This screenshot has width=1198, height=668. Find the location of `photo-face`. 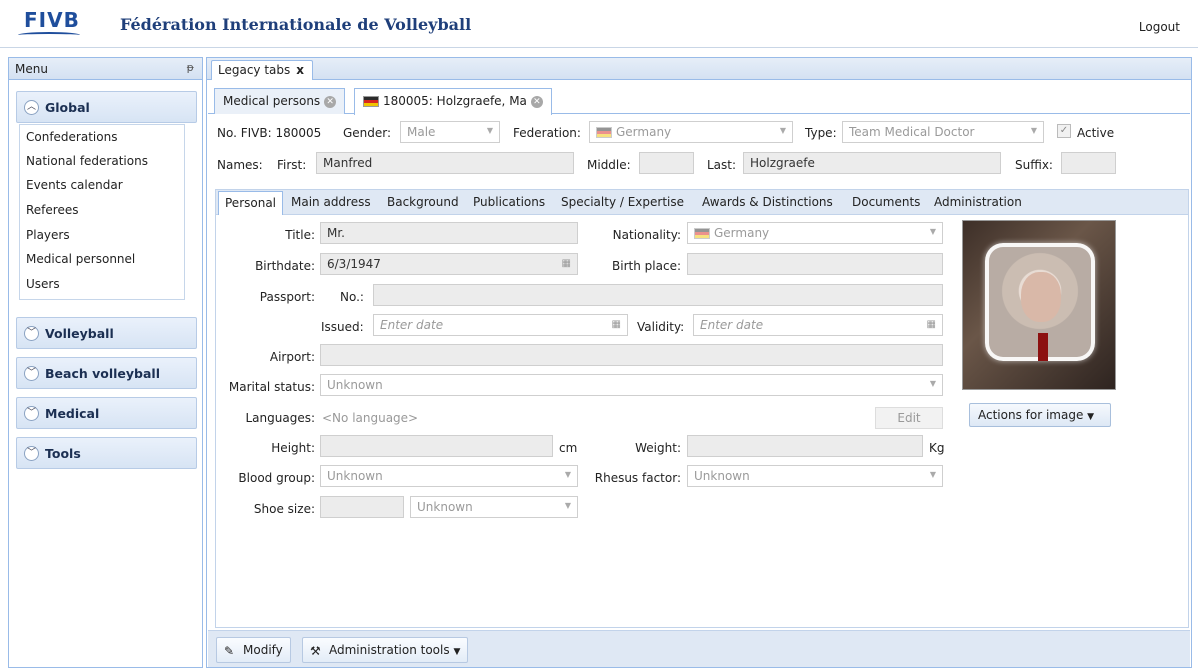

photo-face is located at coordinates (1041, 297).